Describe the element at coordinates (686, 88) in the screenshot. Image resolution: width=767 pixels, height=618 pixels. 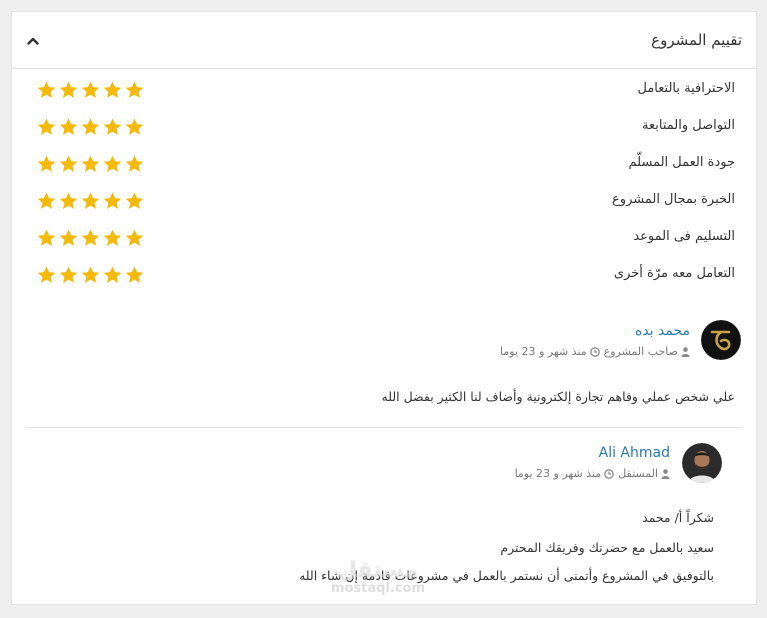
I see `rating-label: الاحترافية بالتعامل` at that location.